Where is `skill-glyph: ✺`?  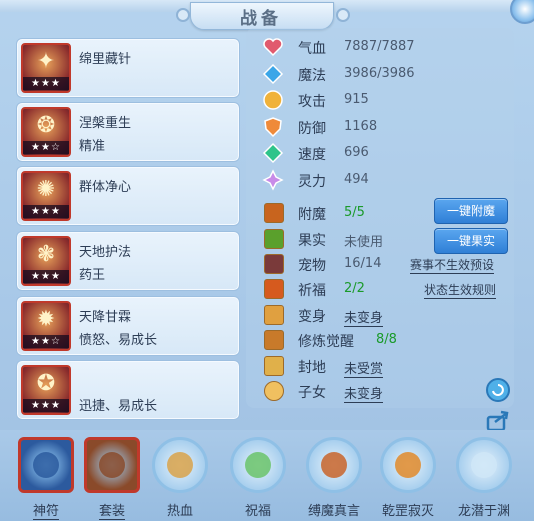
skill-glyph: ✺ is located at coordinates (46, 189).